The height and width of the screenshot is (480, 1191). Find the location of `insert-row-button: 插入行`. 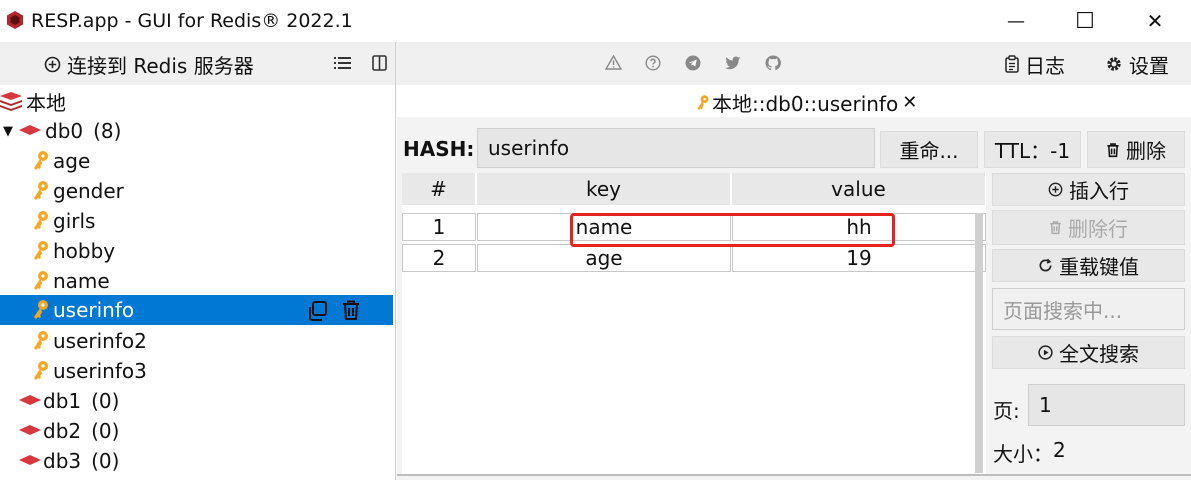

insert-row-button: 插入行 is located at coordinates (1088, 189).